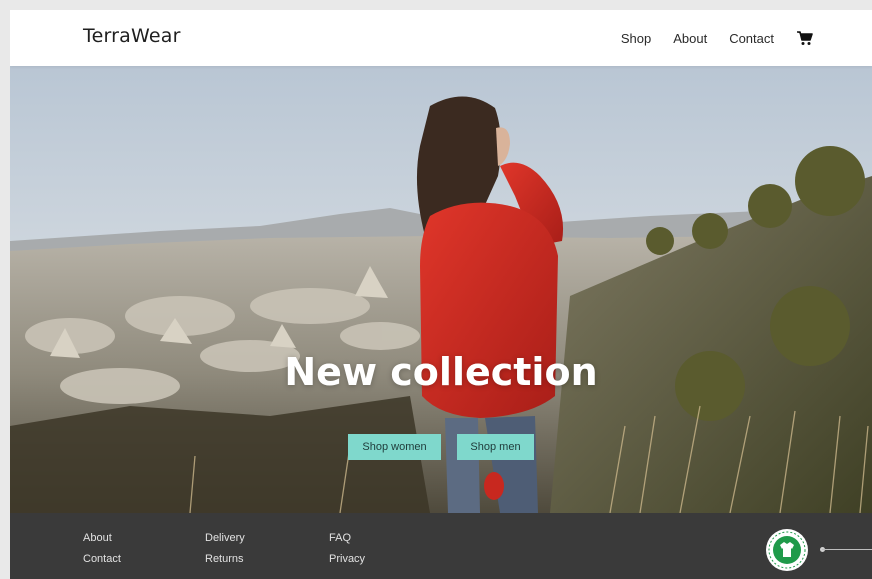  Describe the element at coordinates (441, 38) in the screenshot. I see `site-header: TerraWear Shop About Contact` at that location.